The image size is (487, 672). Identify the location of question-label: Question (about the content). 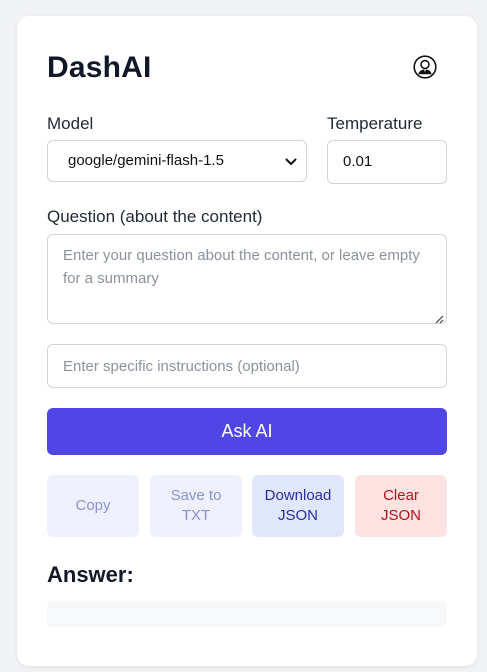
(155, 216).